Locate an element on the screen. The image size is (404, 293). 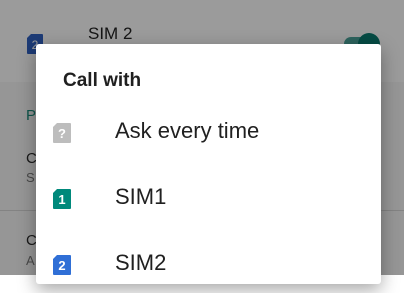
sim2-icon: 2 is located at coordinates (62, 265).